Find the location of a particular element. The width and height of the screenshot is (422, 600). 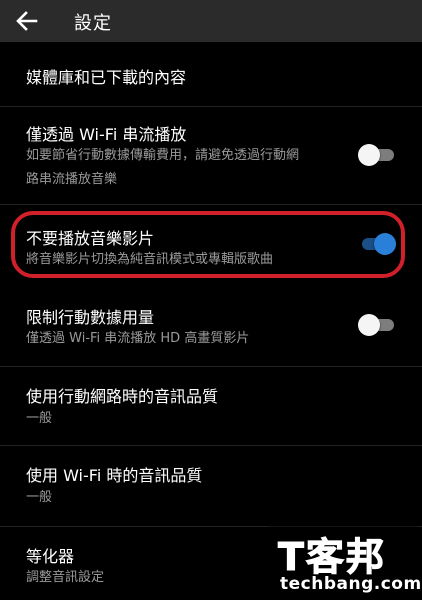

setting-title: 不要播放音樂影片 is located at coordinates (90, 238).